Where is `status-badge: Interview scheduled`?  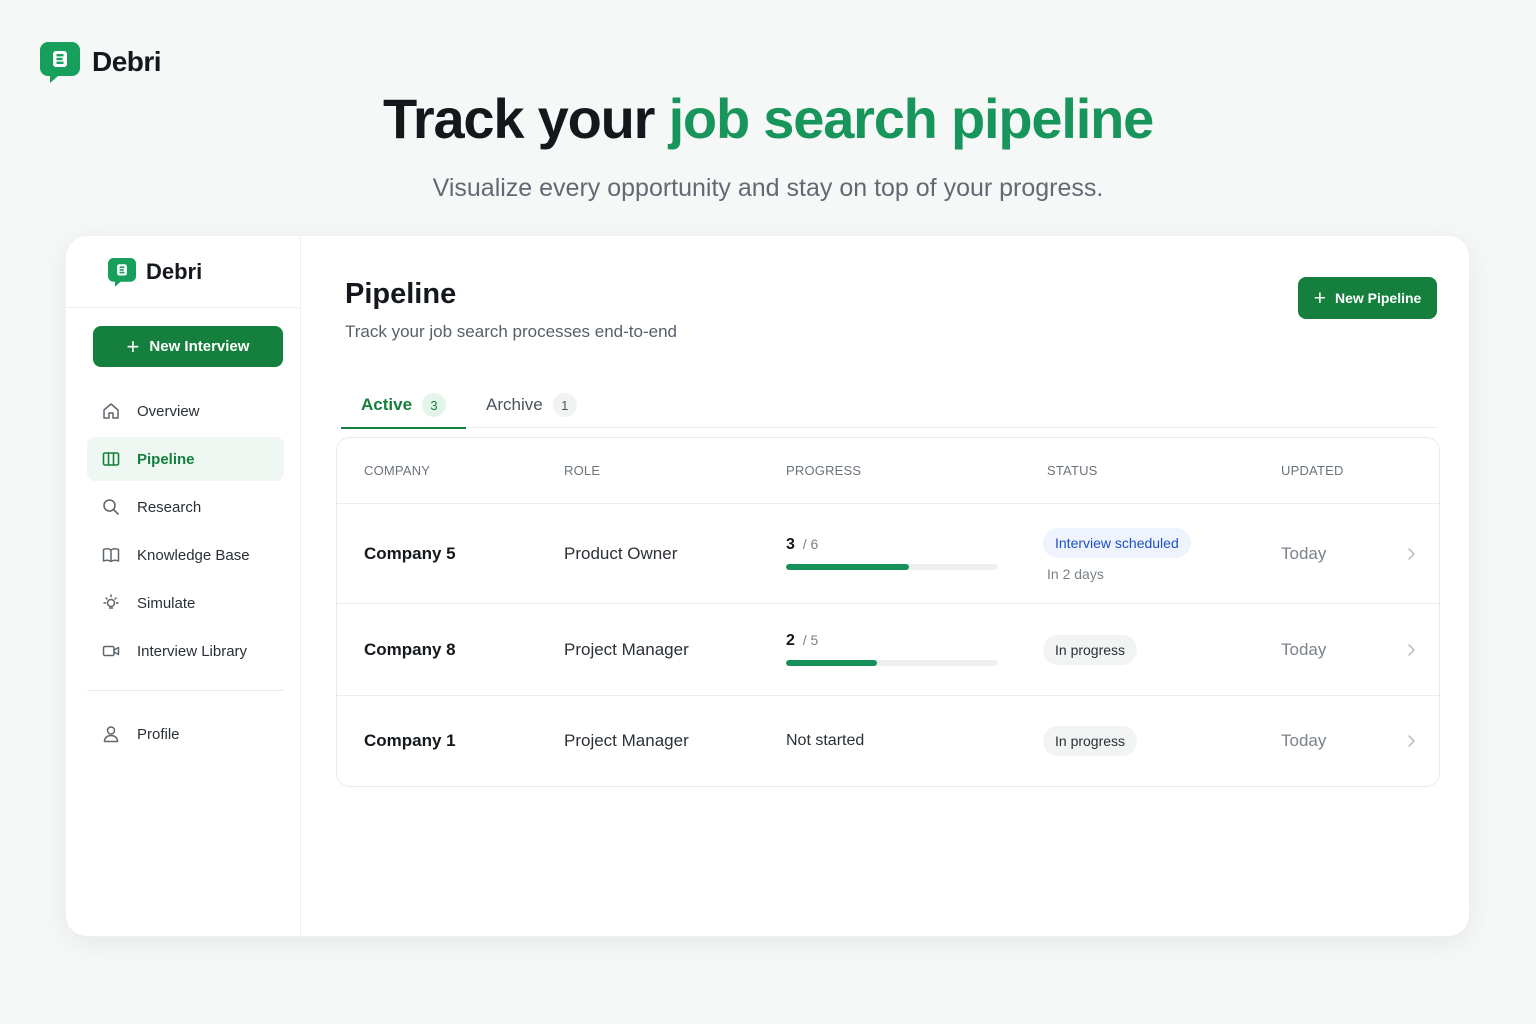
status-badge: Interview scheduled is located at coordinates (1117, 543).